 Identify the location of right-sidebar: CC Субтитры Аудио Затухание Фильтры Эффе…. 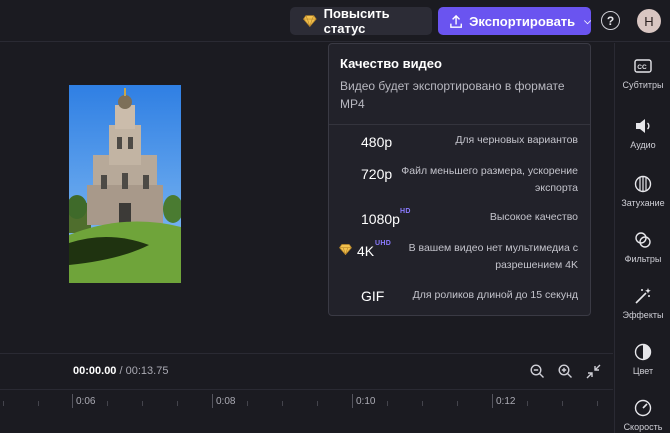
(642, 238).